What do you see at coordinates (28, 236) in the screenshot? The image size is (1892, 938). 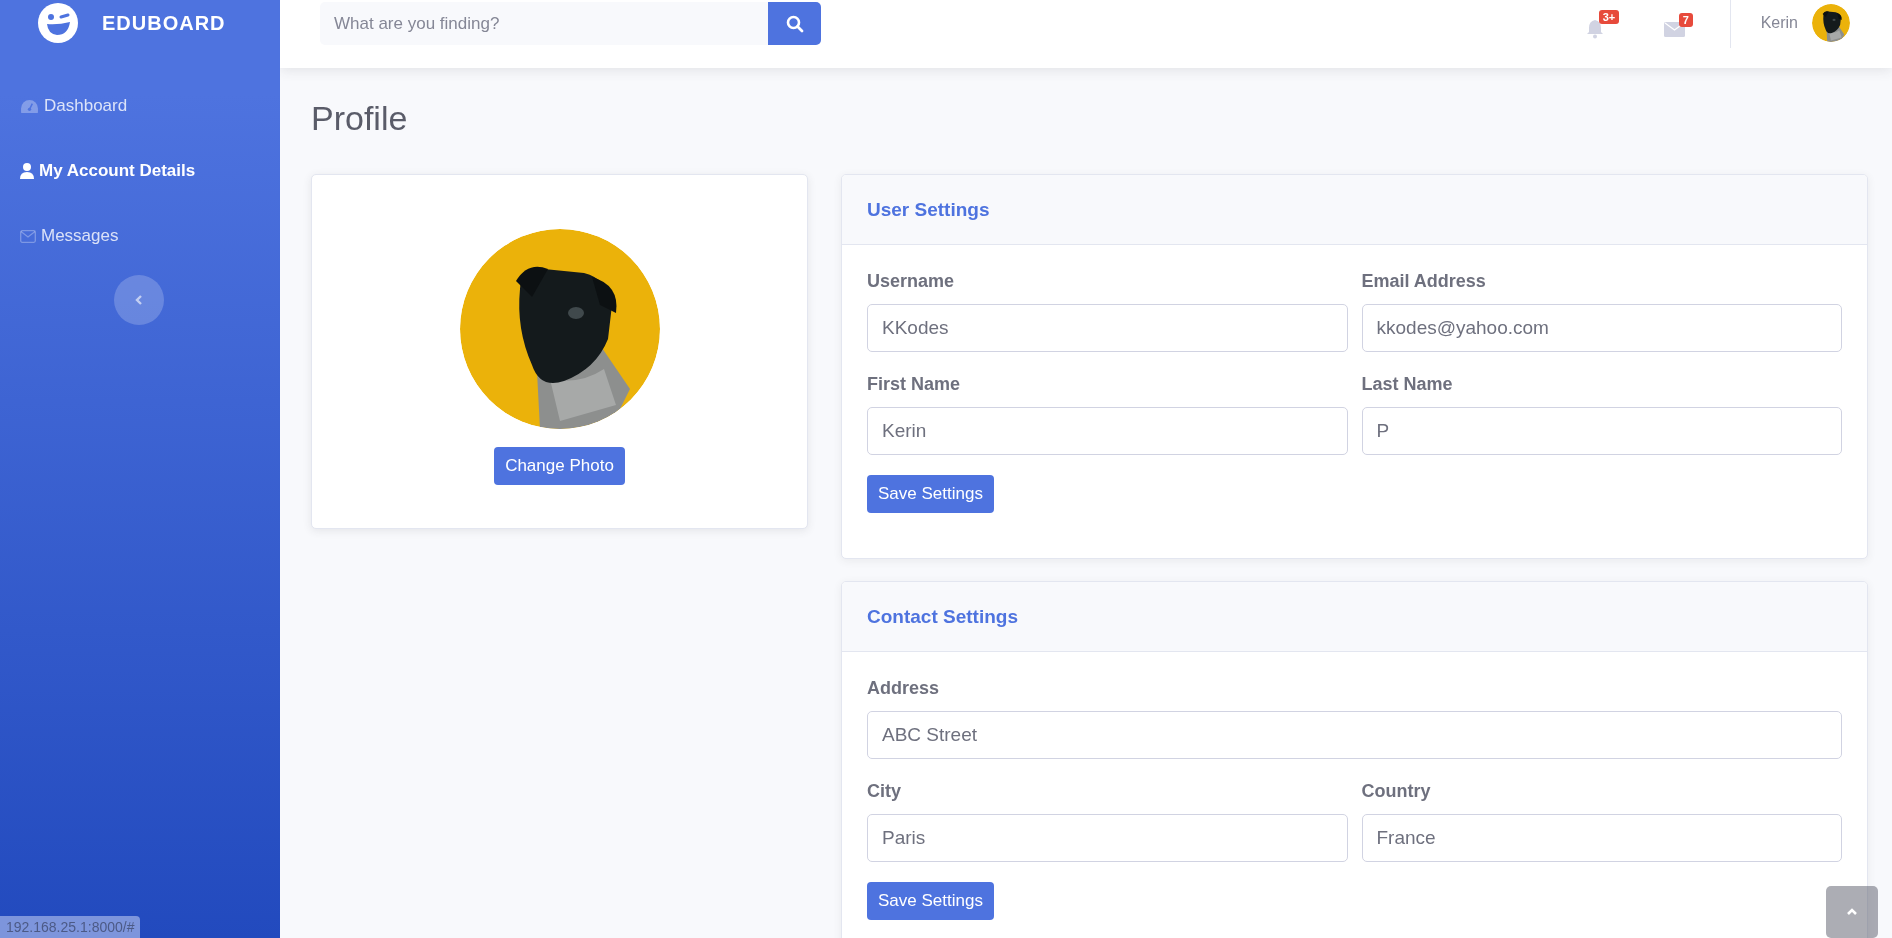 I see `envelope-icon` at bounding box center [28, 236].